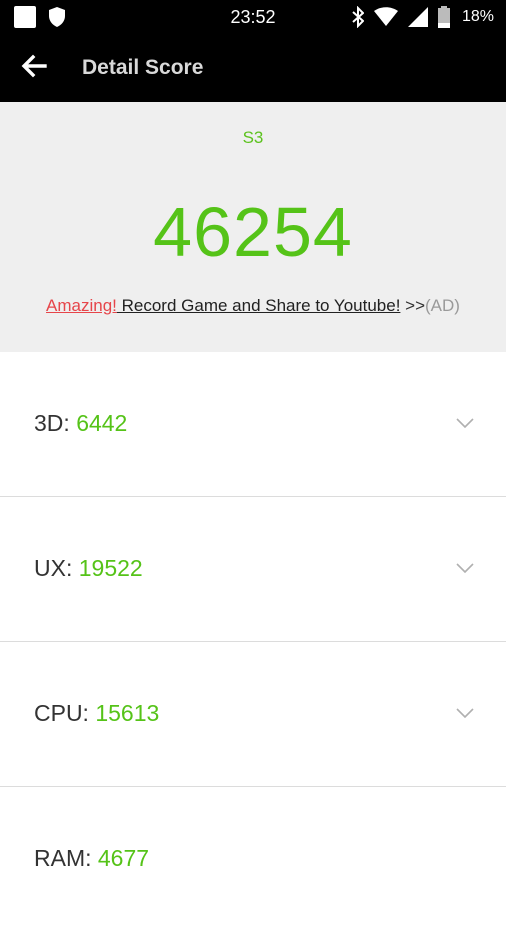 The width and height of the screenshot is (506, 932). What do you see at coordinates (253, 232) in the screenshot?
I see `total-score: 46254` at bounding box center [253, 232].